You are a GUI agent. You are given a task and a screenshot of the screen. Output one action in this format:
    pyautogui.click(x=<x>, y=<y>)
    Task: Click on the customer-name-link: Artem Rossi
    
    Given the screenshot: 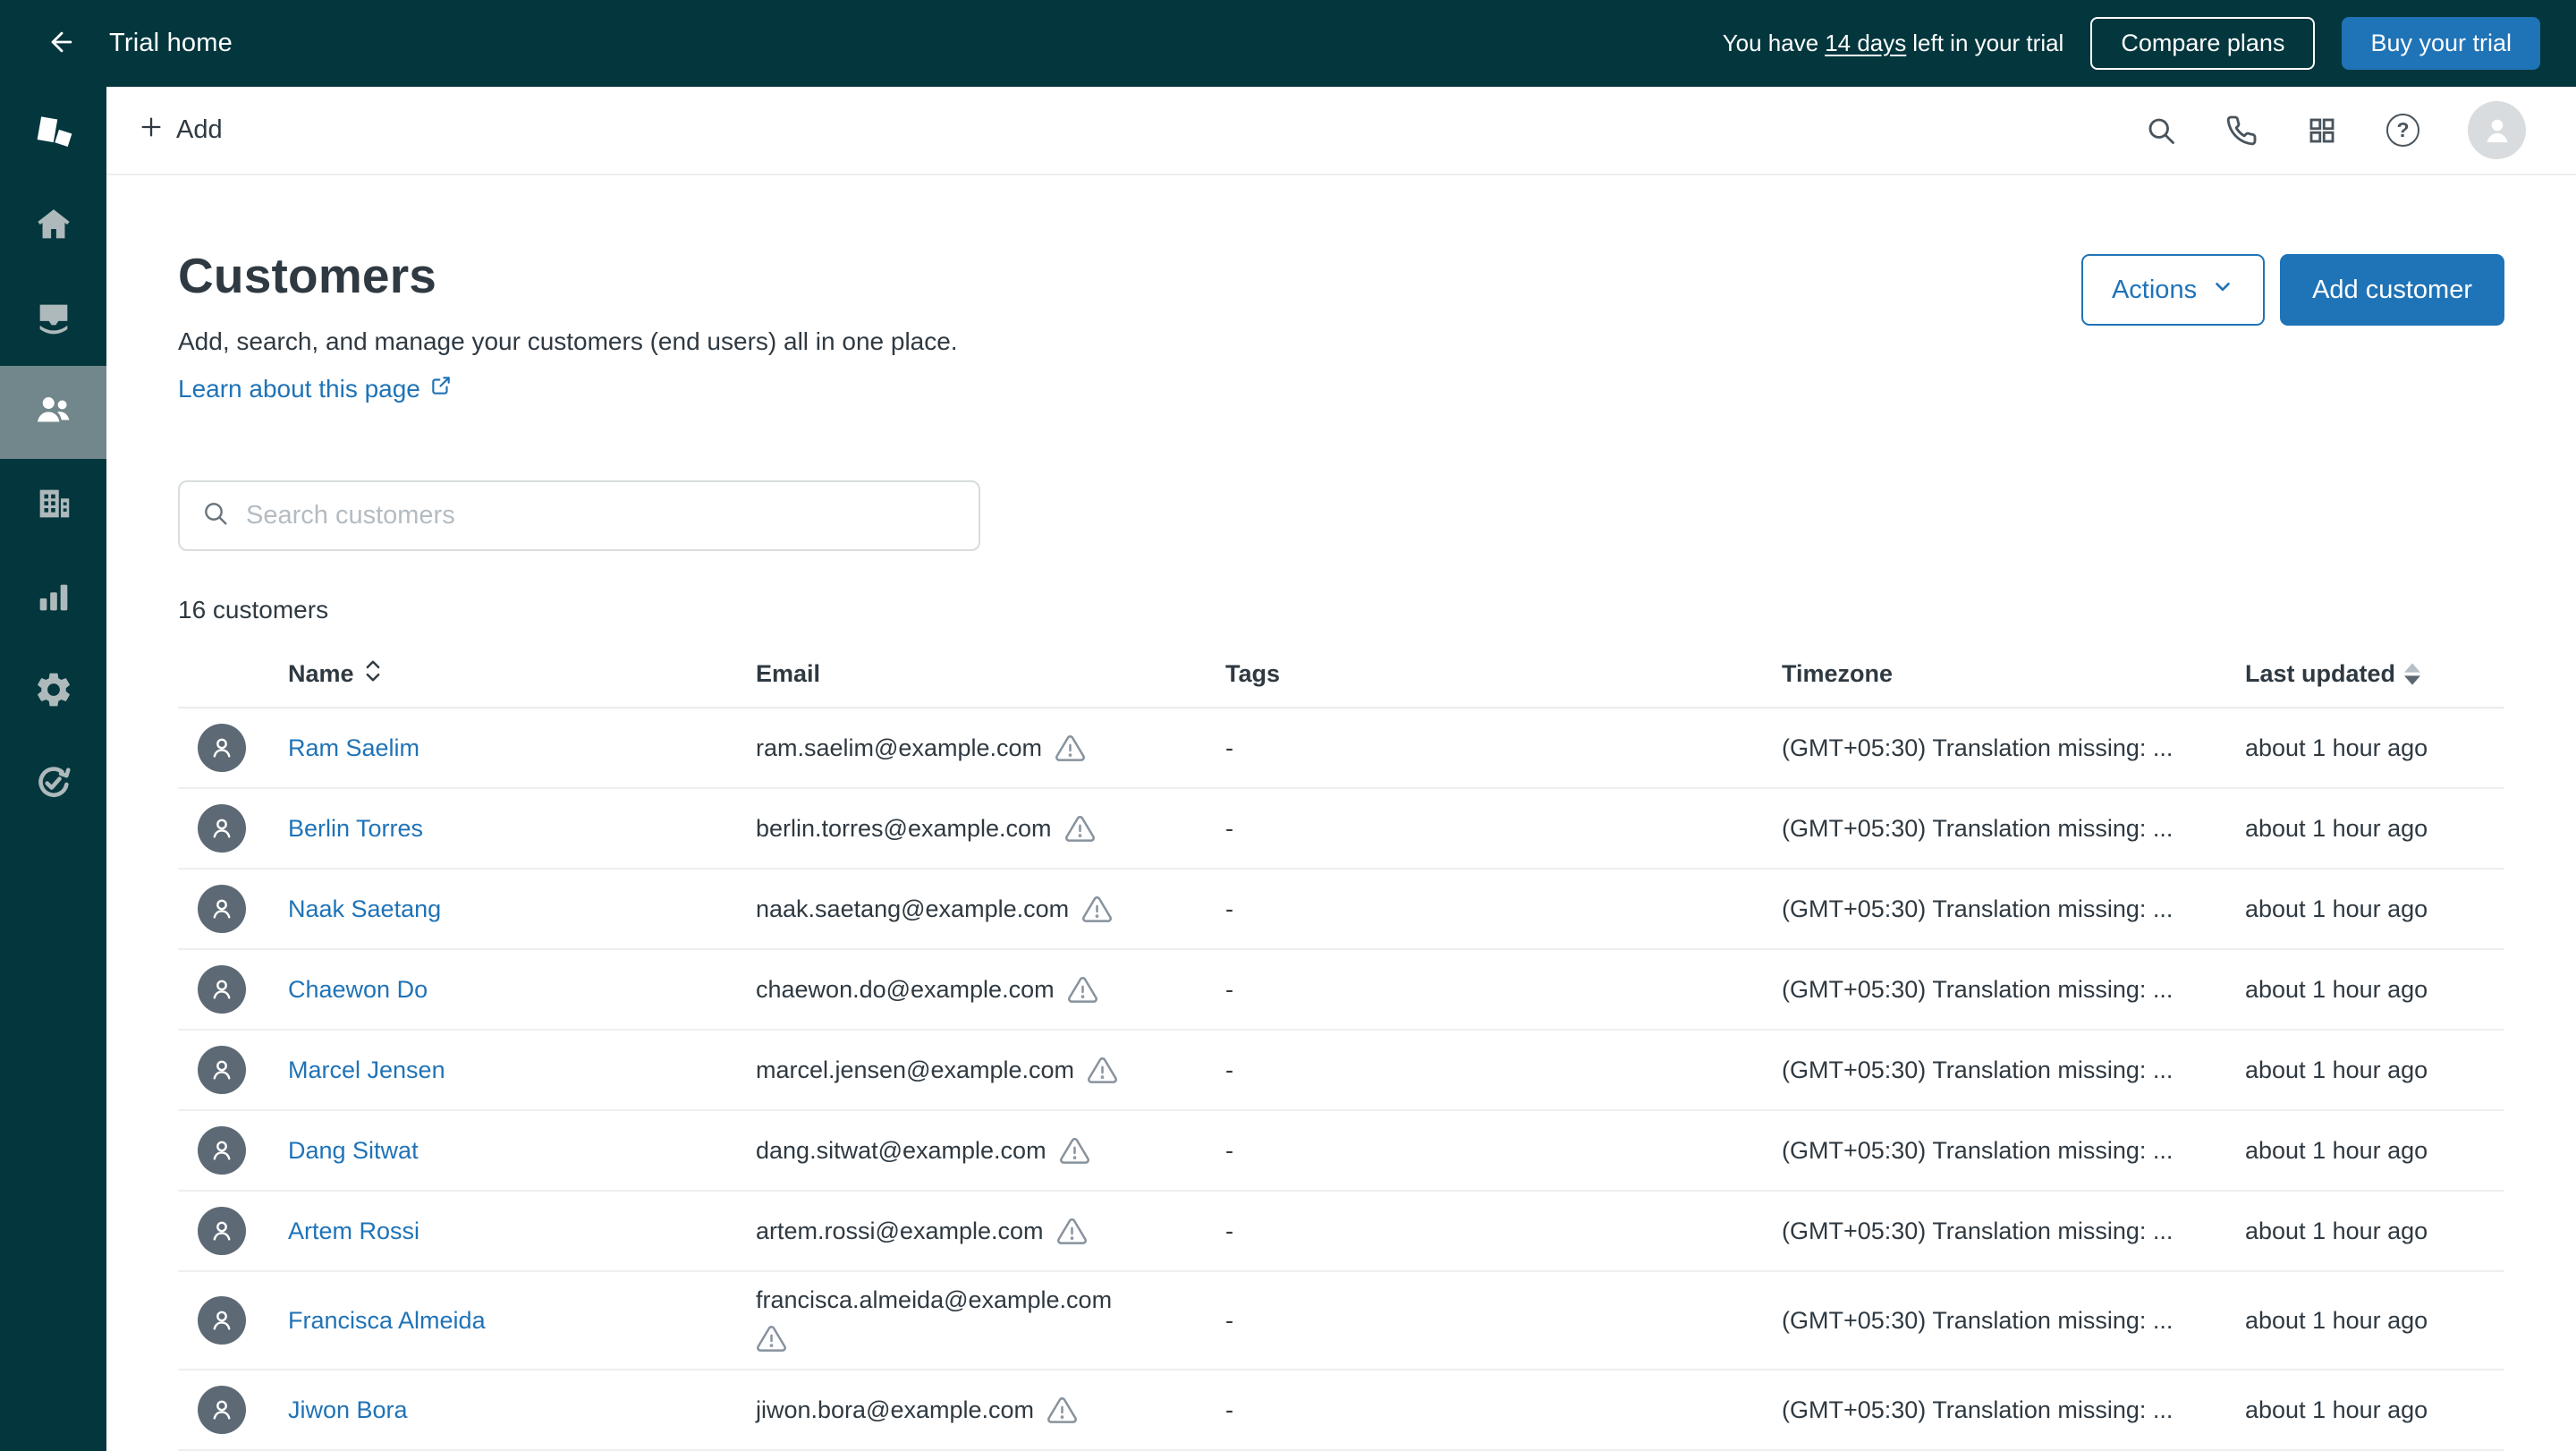 What is the action you would take?
    pyautogui.click(x=353, y=1231)
    